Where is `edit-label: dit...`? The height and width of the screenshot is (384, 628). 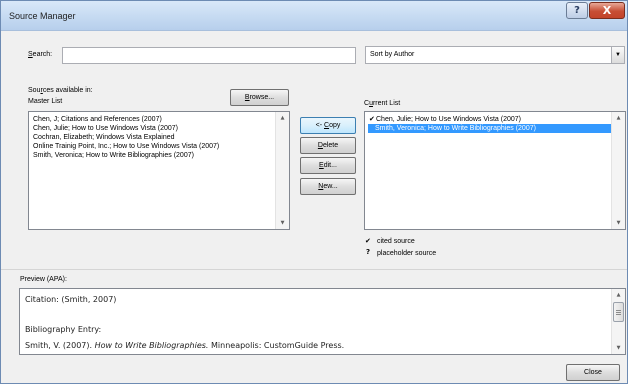
edit-label: dit... is located at coordinates (330, 165).